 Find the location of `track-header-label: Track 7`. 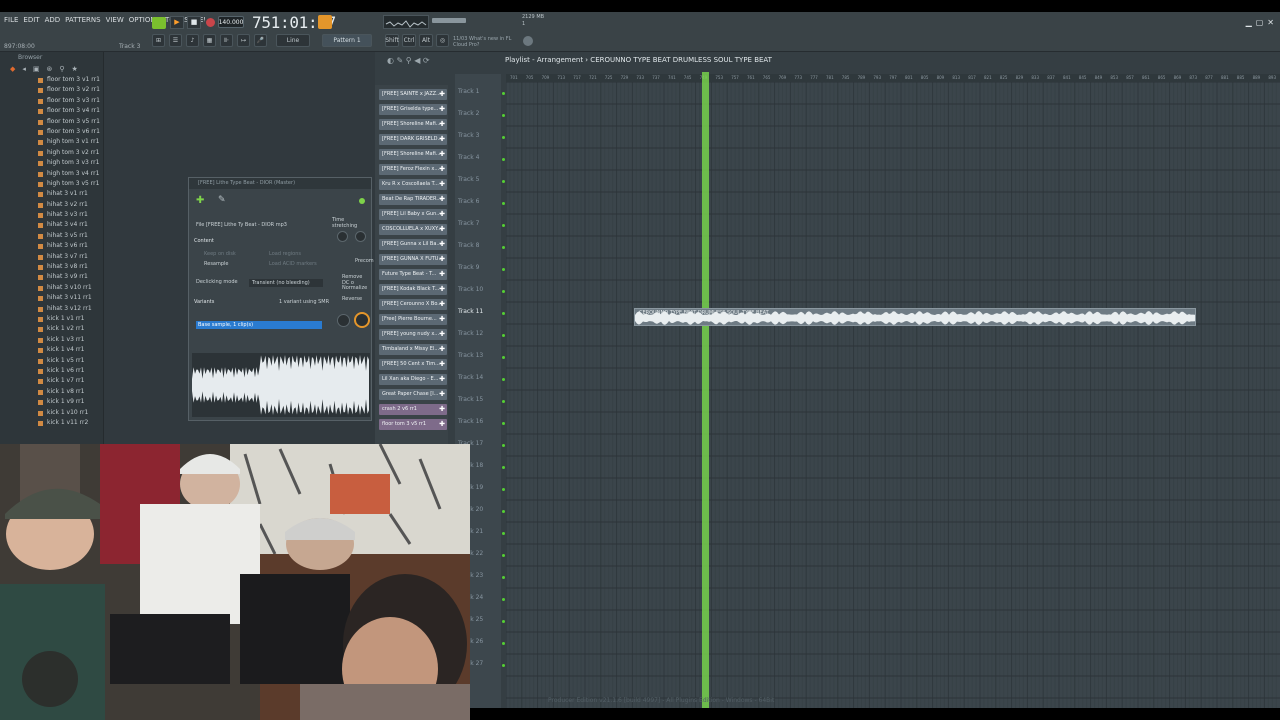

track-header-label: Track 7 is located at coordinates (468, 223).